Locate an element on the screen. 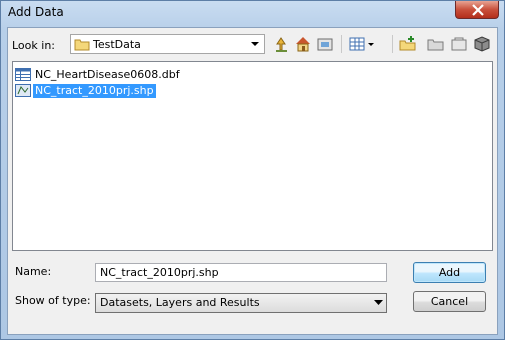  new-folder-icon is located at coordinates (407, 43).